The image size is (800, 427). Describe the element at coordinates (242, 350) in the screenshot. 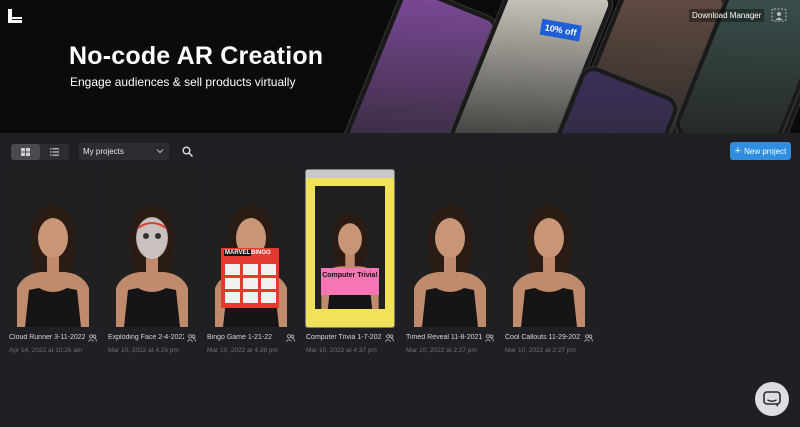

I see `project-date: Mar 10, 2022 at 4:38 pm` at that location.